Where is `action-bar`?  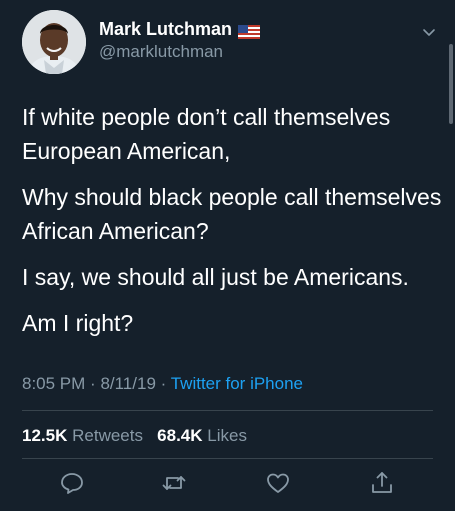 action-bar is located at coordinates (227, 485).